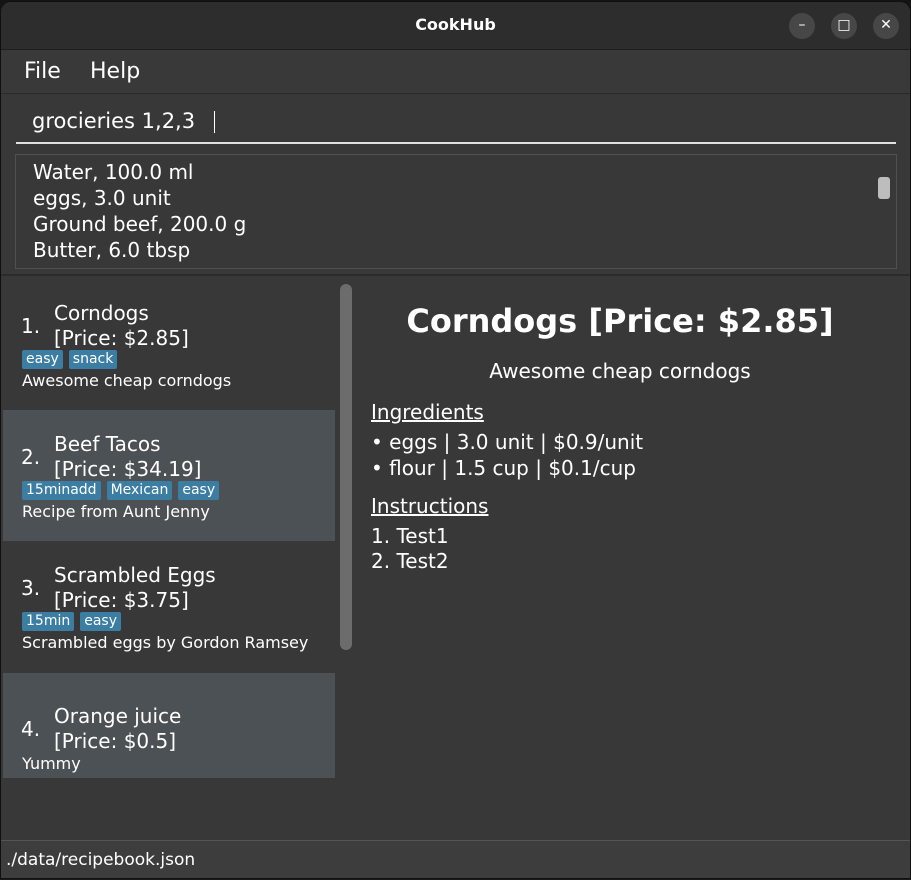 This screenshot has width=911, height=880. What do you see at coordinates (128, 469) in the screenshot?
I see `recipe-price: [Price: $34.19]` at bounding box center [128, 469].